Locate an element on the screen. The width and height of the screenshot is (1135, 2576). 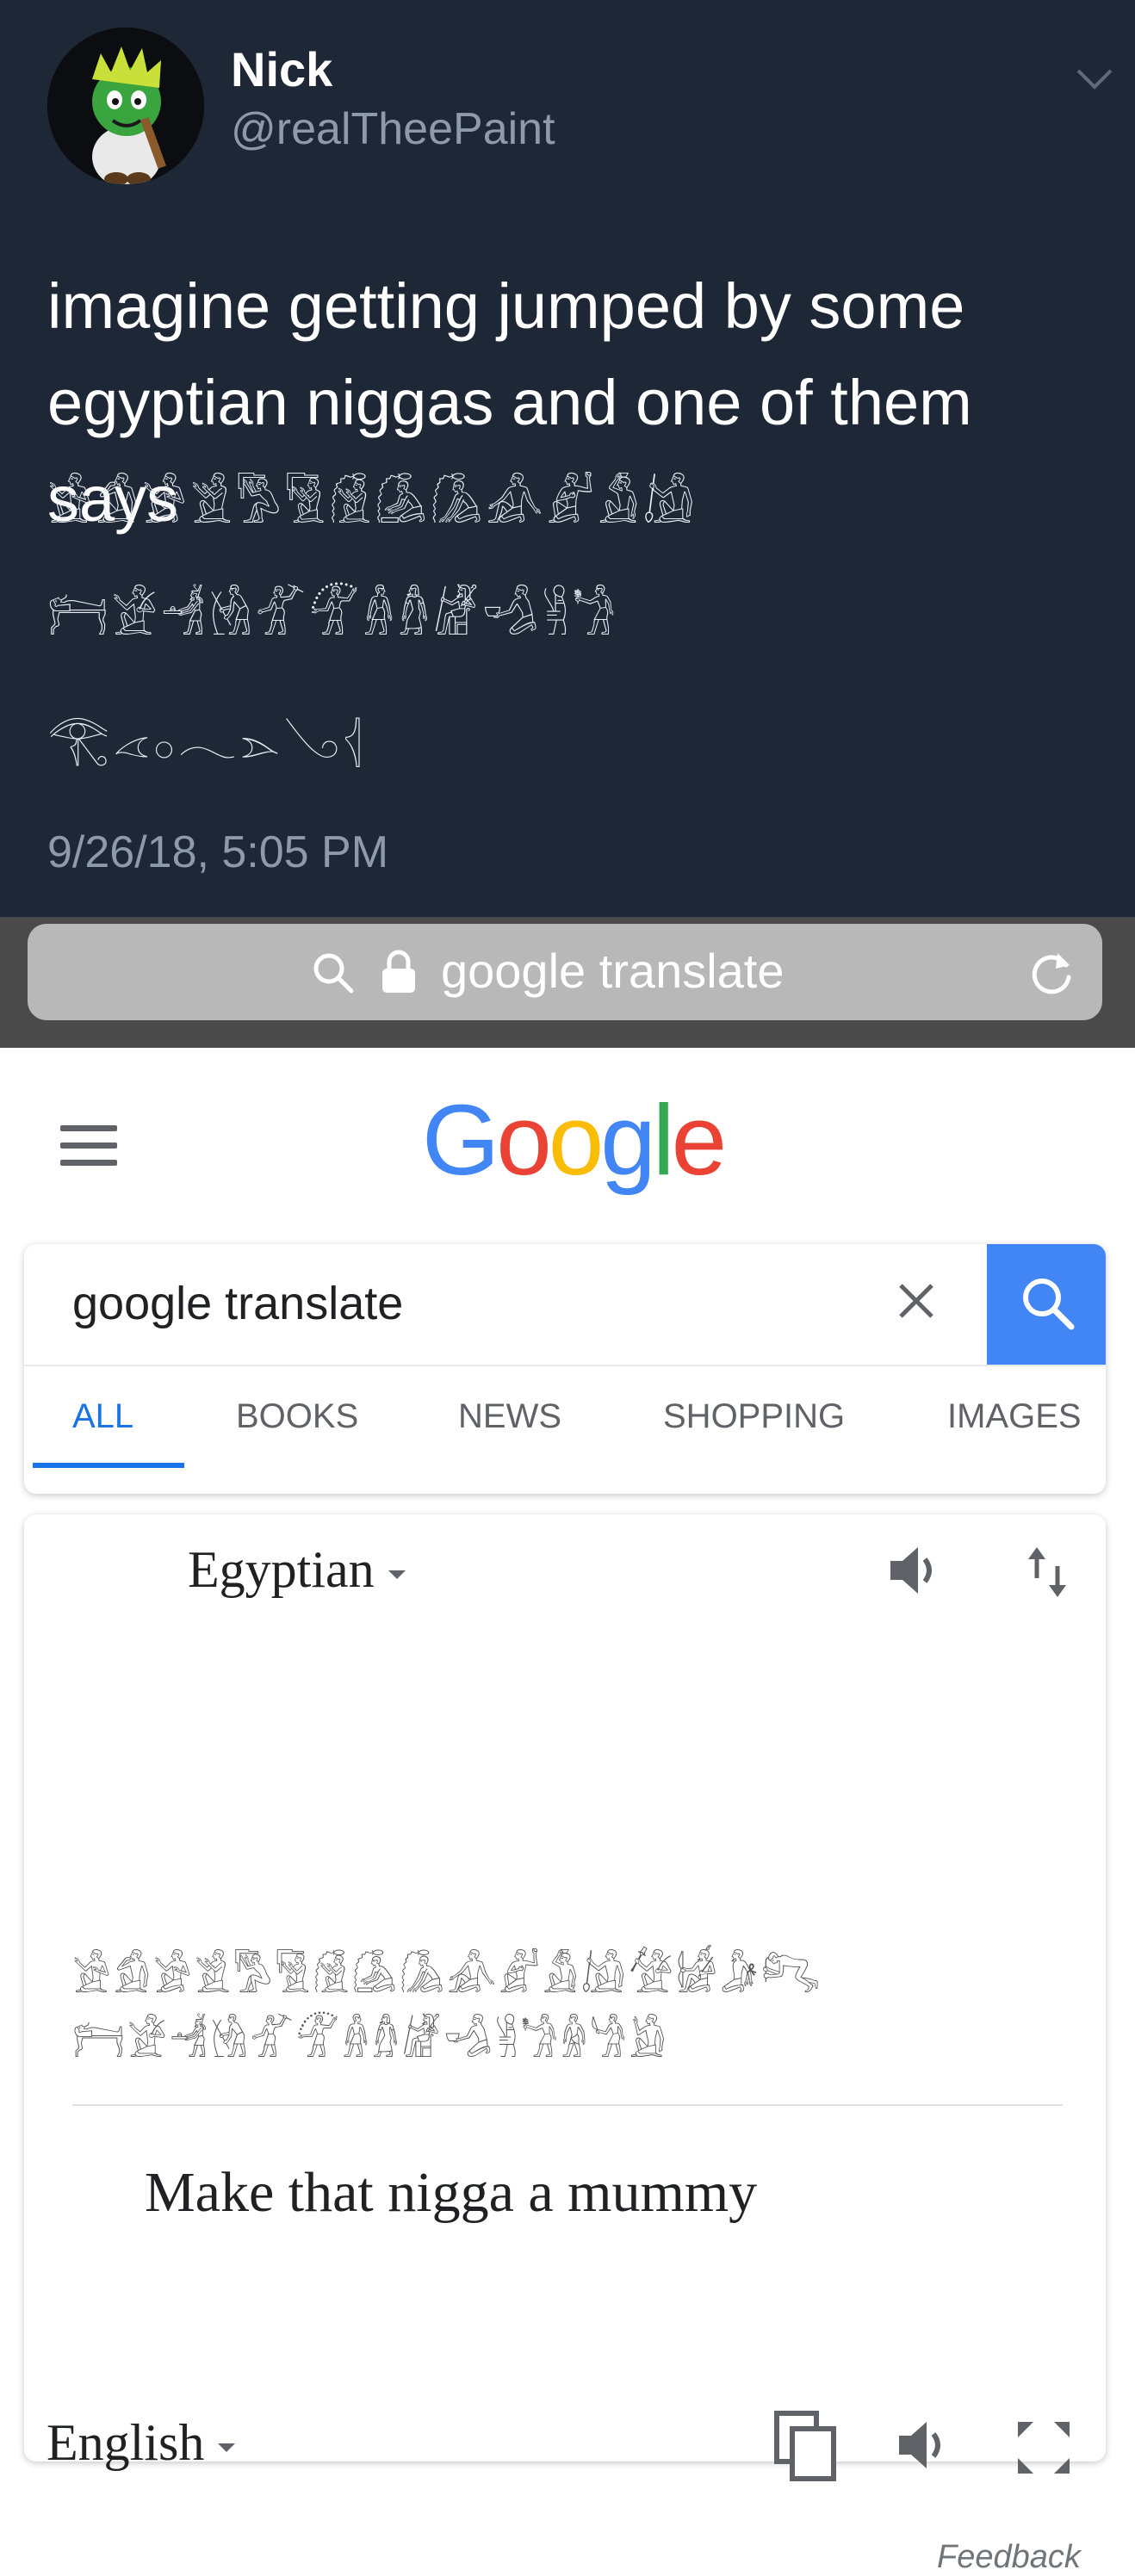
copy-icon is located at coordinates (806, 2446).